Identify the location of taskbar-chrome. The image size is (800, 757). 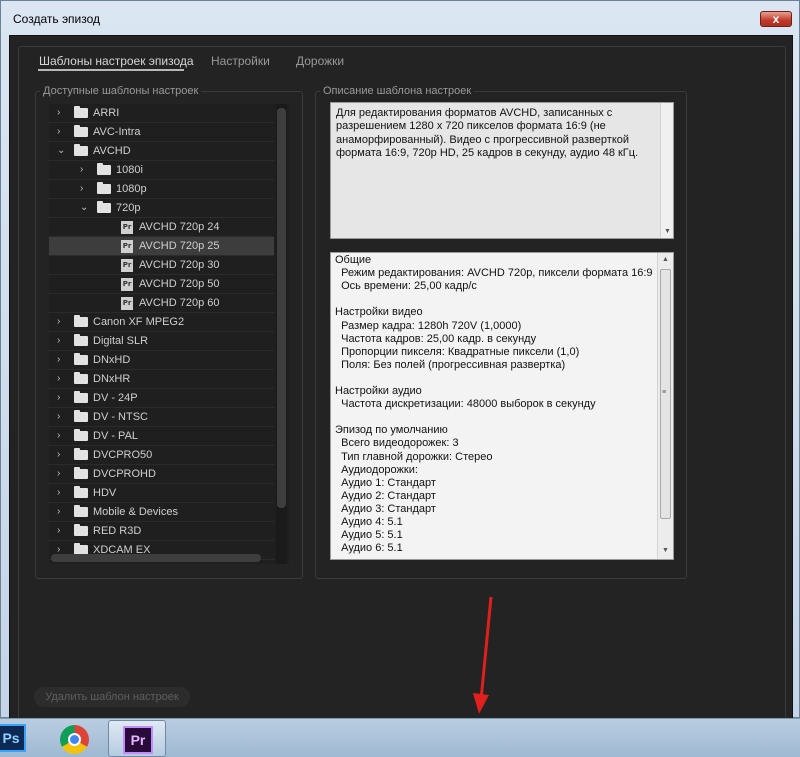
(75, 738).